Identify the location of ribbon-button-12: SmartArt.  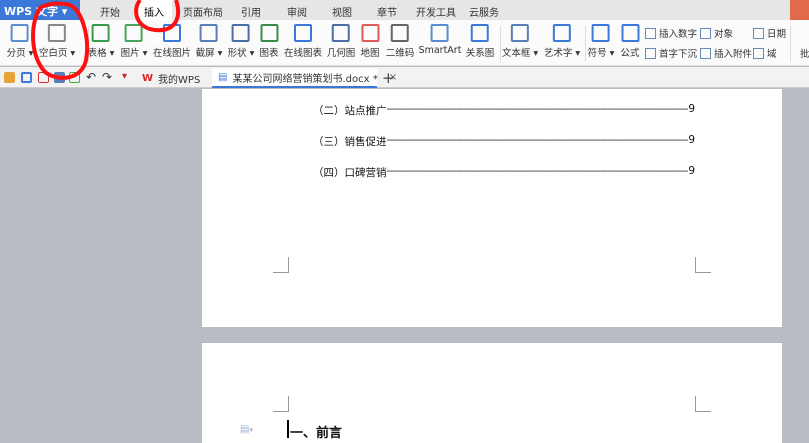
(440, 40).